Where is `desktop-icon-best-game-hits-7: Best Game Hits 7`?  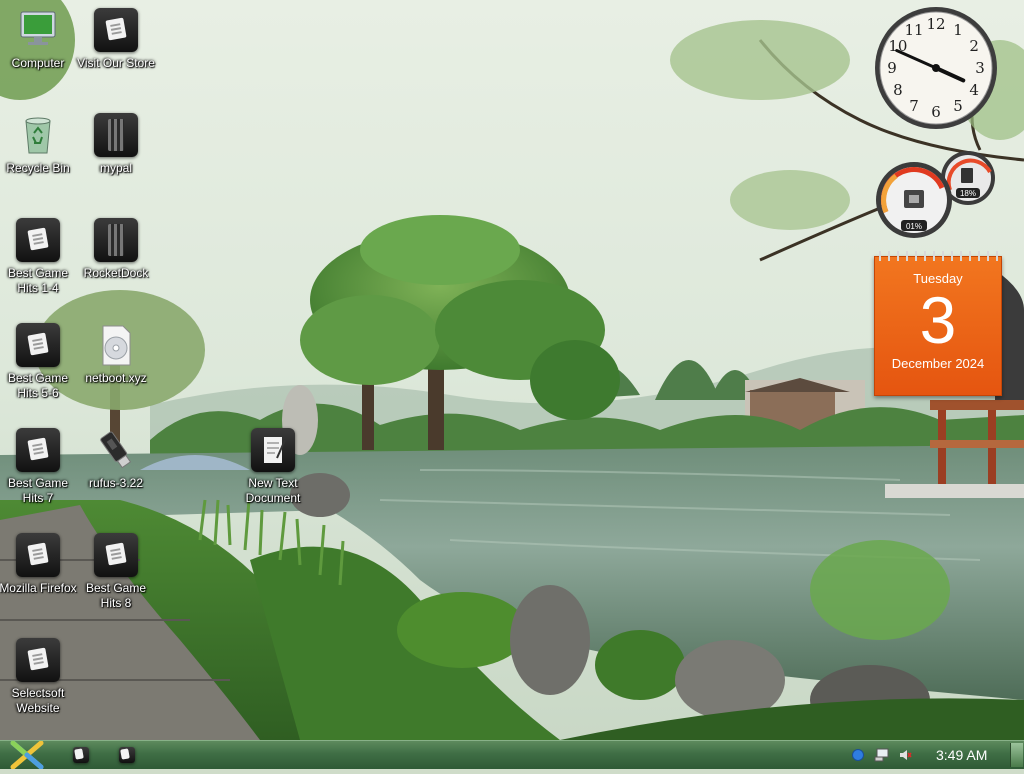
desktop-icon-best-game-hits-7: Best Game Hits 7 is located at coordinates (40, 467).